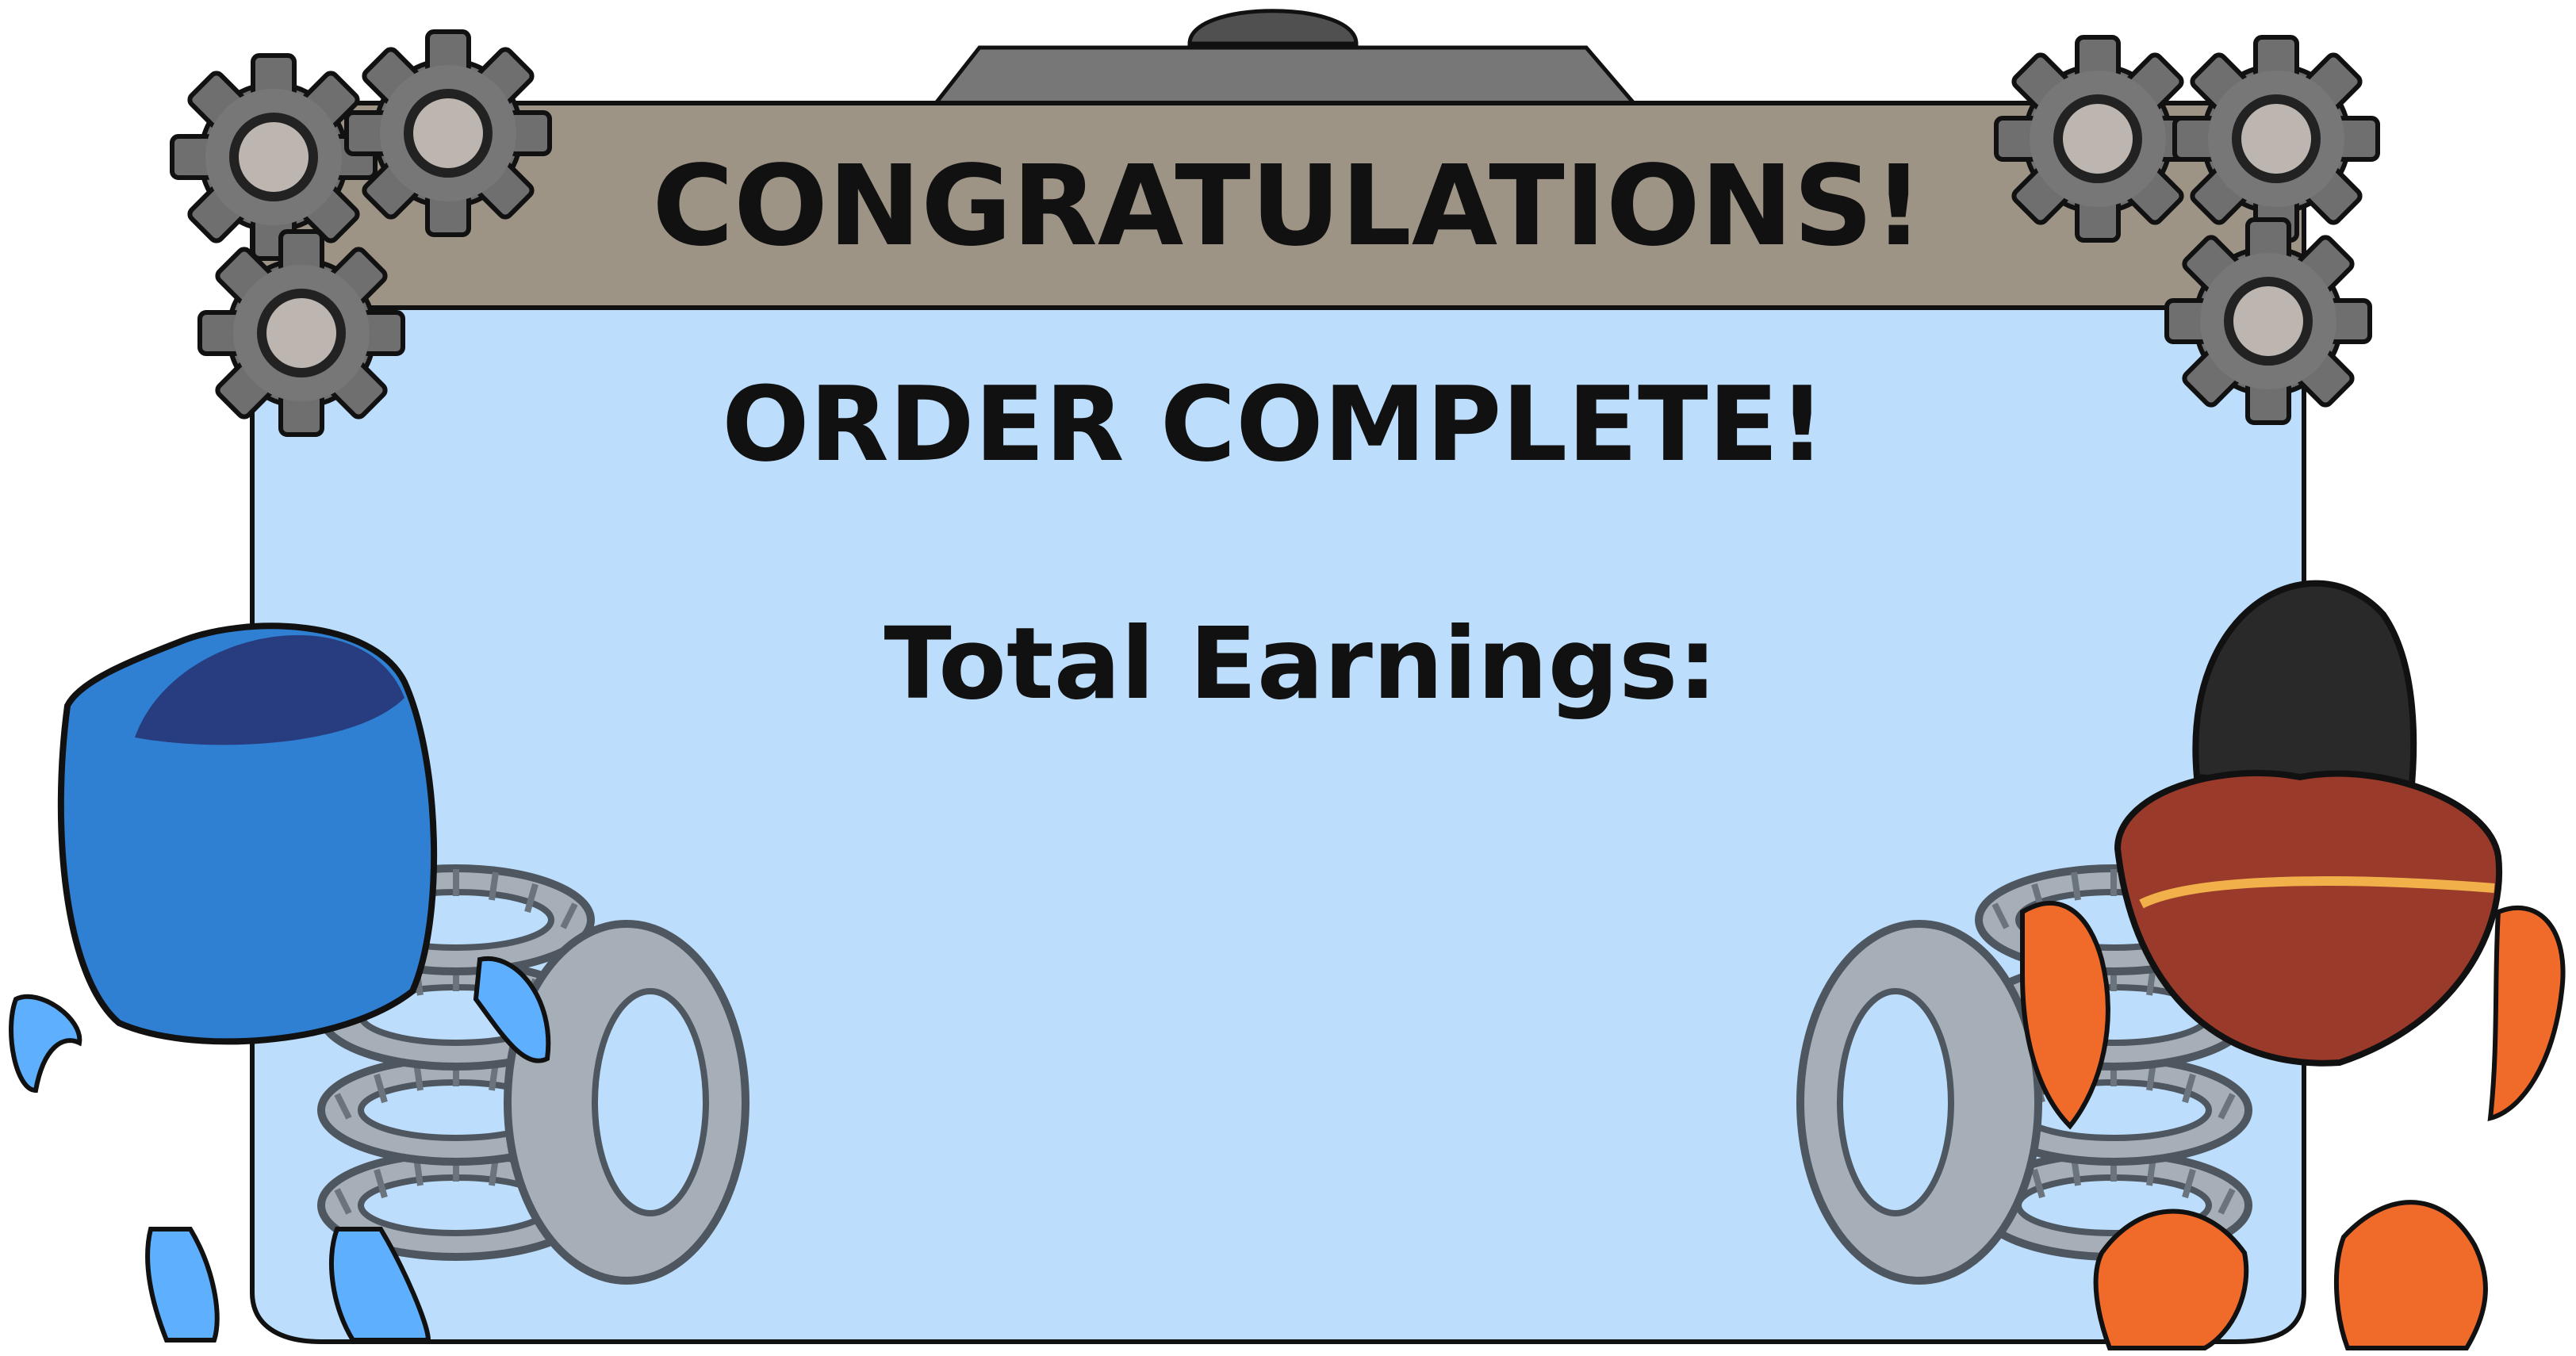  What do you see at coordinates (1287, 207) in the screenshot?
I see `congratulations-title: CONGRATULATIONS!` at bounding box center [1287, 207].